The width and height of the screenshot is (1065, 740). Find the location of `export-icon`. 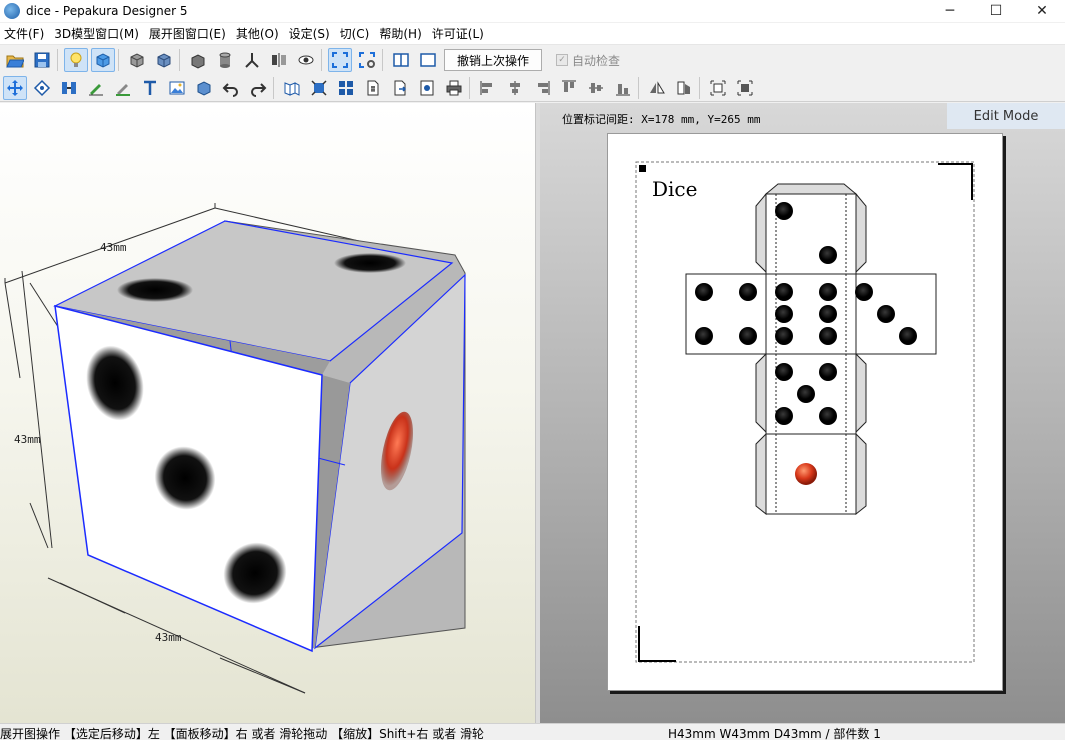

export-icon is located at coordinates (400, 88).